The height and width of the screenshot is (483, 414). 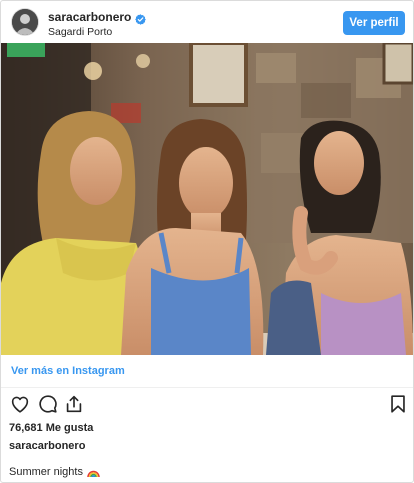 I want to click on verified-badge-icon, so click(x=141, y=18).